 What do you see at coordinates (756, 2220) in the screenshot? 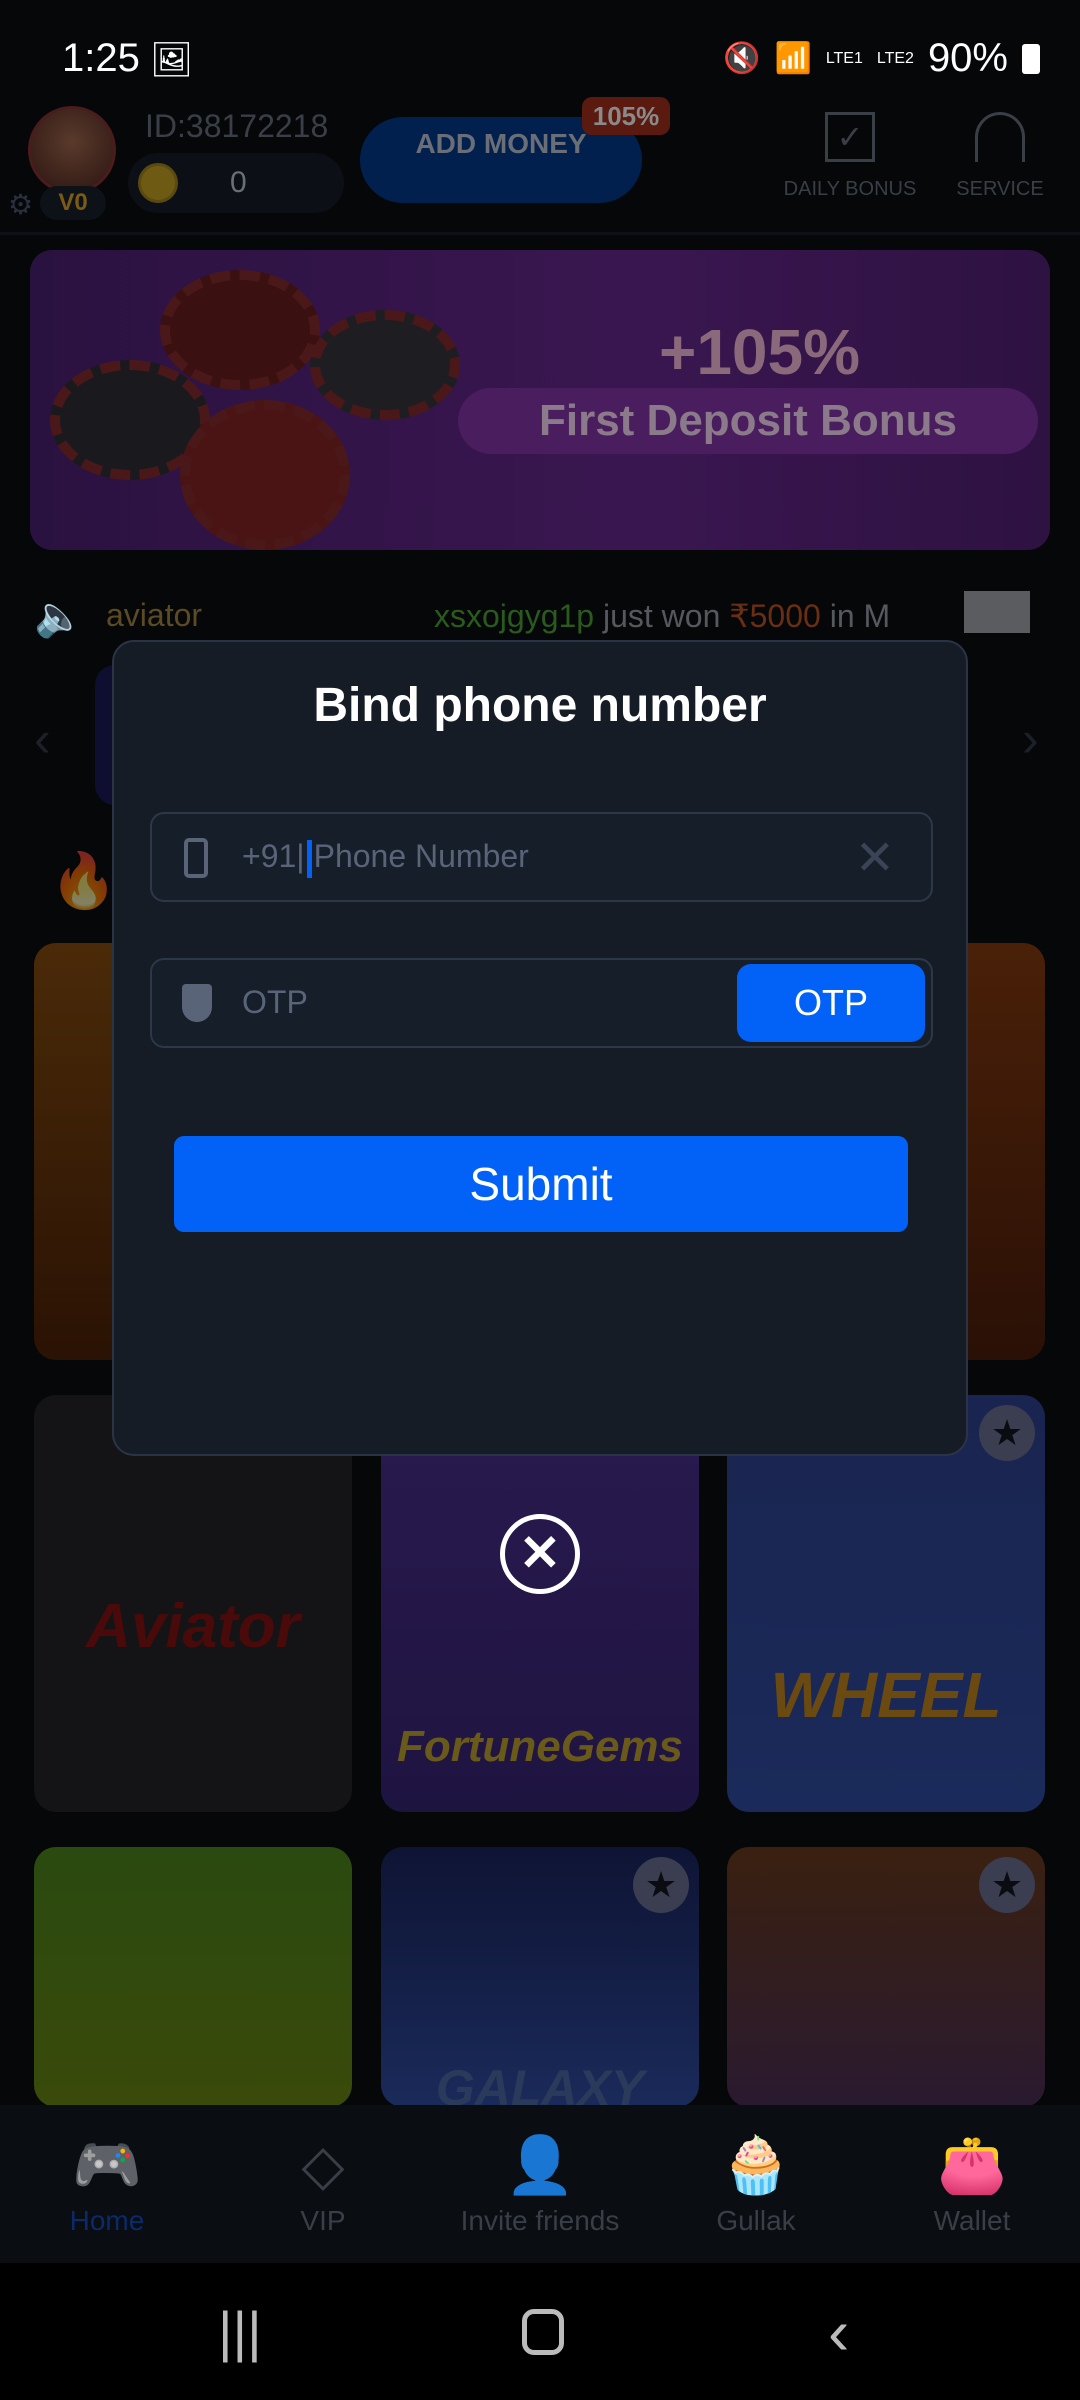
I see `nav-label: Gullak` at bounding box center [756, 2220].